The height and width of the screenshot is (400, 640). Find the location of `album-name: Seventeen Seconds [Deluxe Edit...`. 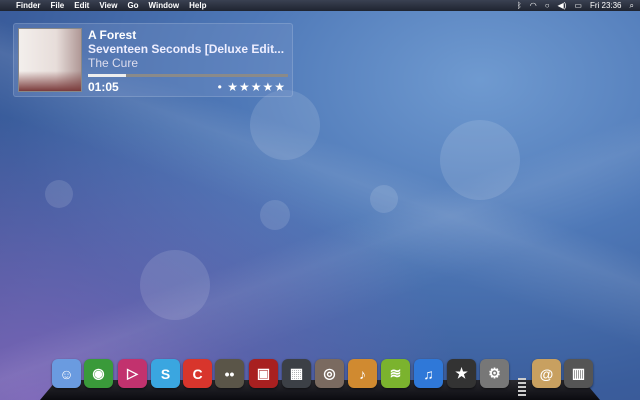

album-name: Seventeen Seconds [Deluxe Edit... is located at coordinates (186, 49).